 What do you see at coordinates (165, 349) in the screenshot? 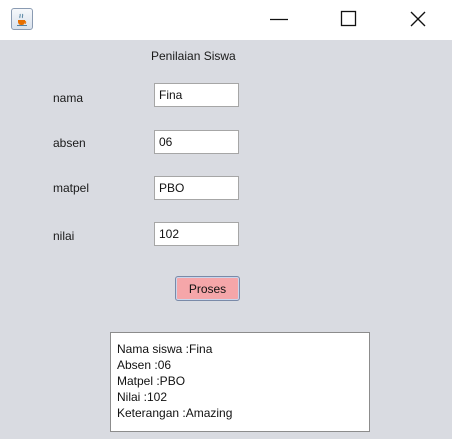
I see `result-line-nama: Nama siswa :Fina` at bounding box center [165, 349].